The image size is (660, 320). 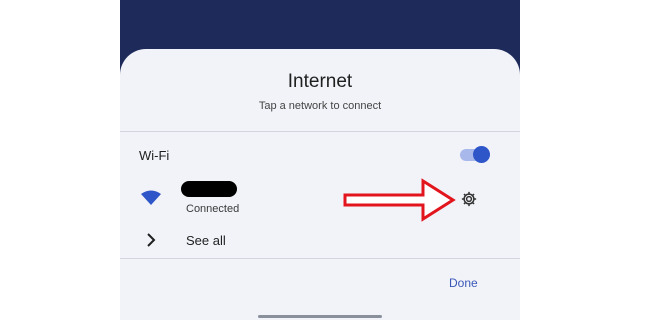 I want to click on done-button: Done, so click(x=463, y=283).